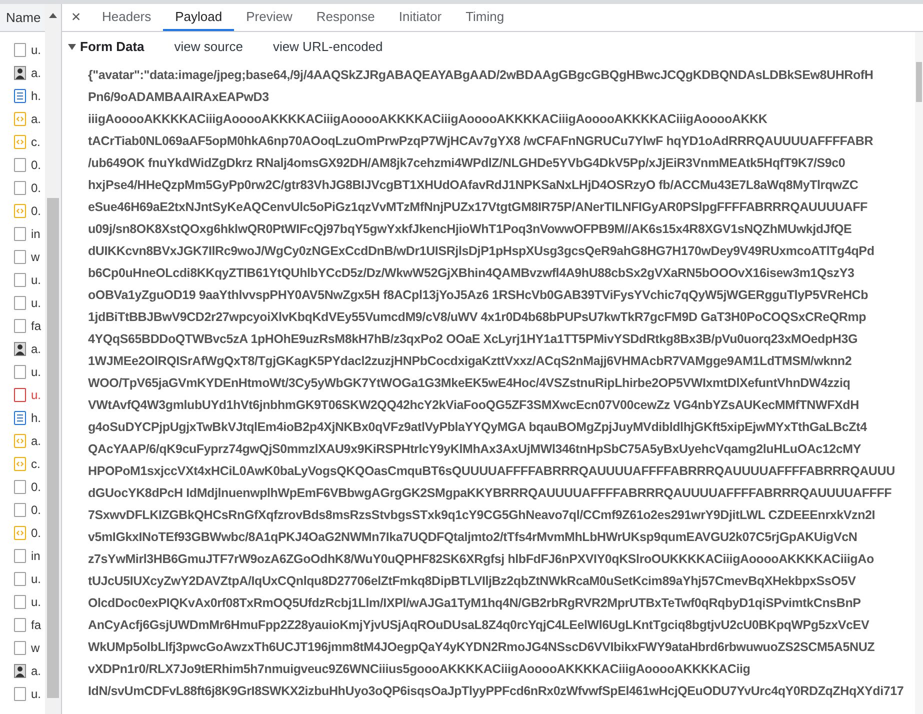 This screenshot has height=714, width=923. Describe the element at coordinates (478, 207) in the screenshot. I see `payload-text-line: eSue46H69aE2txNJntSyKeAQCenvUlc5oPiGz1qzVvMTzMfNnjPUZx17VtgtGM8IR75P/ANerTILNFIGyAR0PSlpgFFFFABRRRQAUUUUAFF` at that location.